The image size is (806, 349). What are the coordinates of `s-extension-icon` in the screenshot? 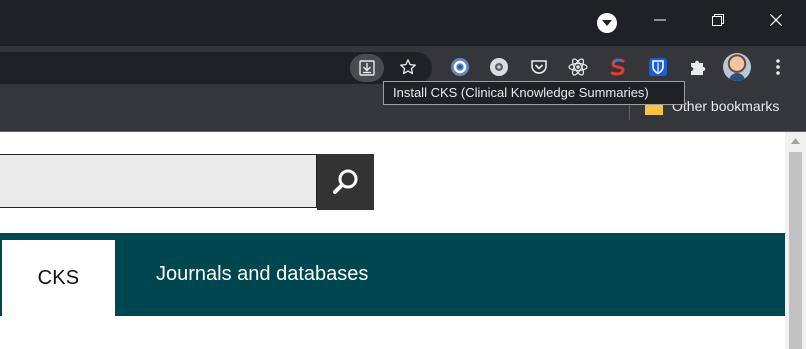 It's located at (617, 67).